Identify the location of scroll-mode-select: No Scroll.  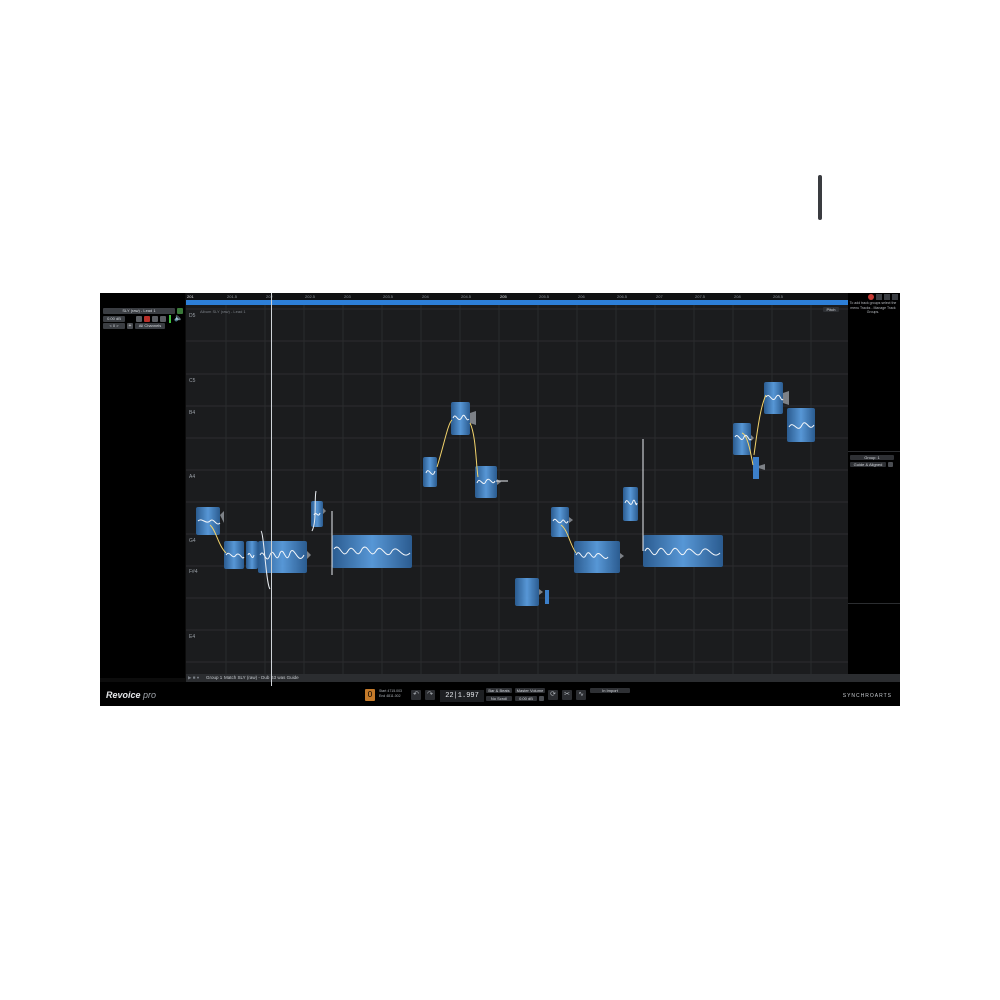
(499, 698).